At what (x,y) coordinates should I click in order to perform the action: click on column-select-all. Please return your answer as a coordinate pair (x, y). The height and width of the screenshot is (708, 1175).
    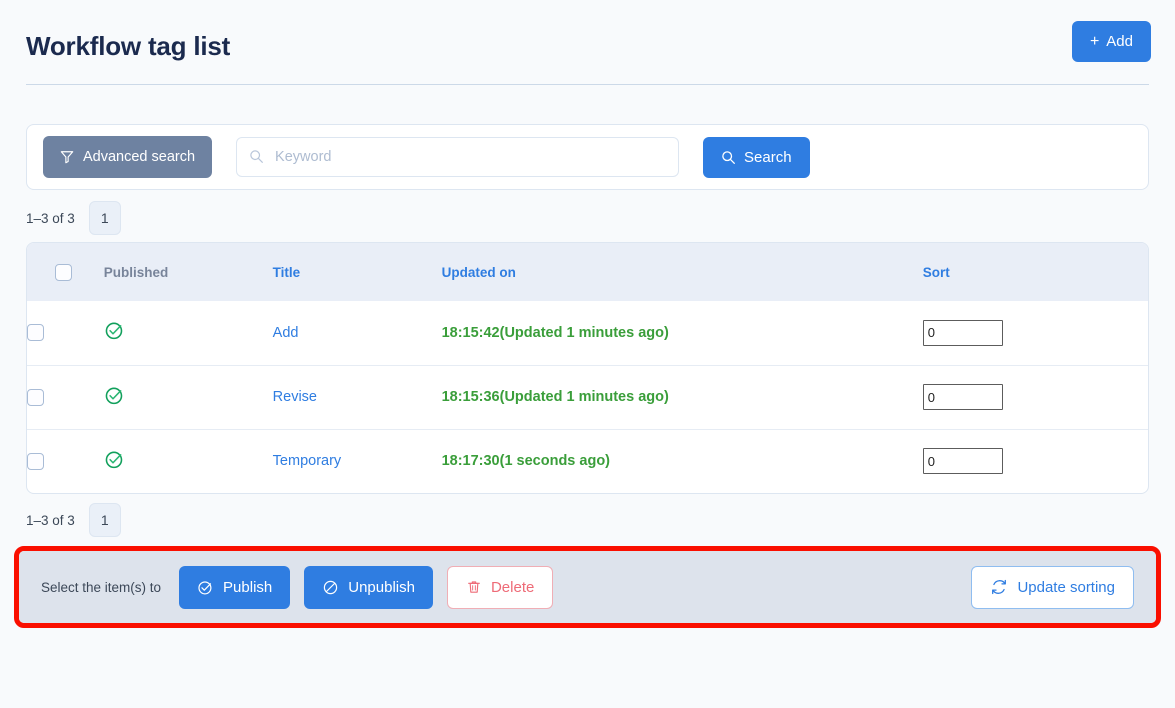
    Looking at the image, I should click on (65, 272).